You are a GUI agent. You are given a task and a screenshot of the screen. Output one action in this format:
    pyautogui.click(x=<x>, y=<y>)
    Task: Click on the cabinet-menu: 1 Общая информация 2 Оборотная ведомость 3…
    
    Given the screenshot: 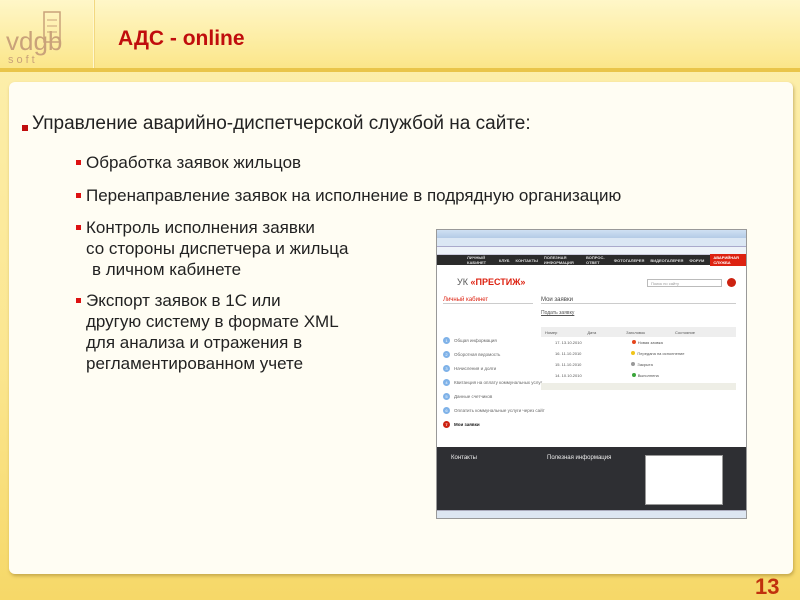 What is the action you would take?
    pyautogui.click(x=494, y=382)
    